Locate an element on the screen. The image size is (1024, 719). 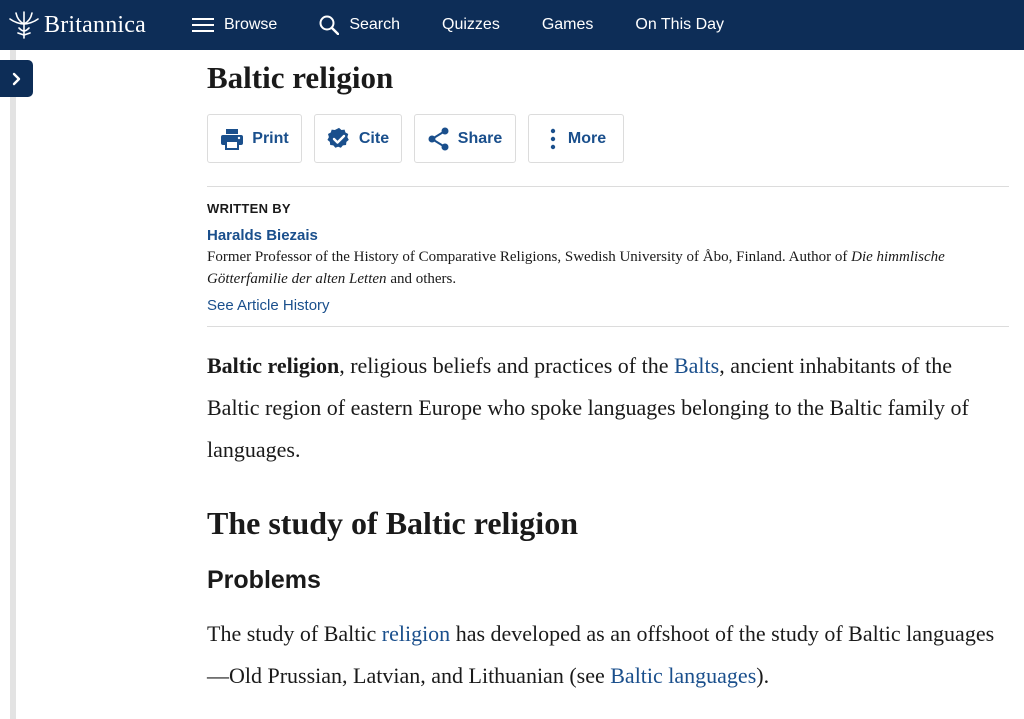
more-label: More is located at coordinates (587, 138).